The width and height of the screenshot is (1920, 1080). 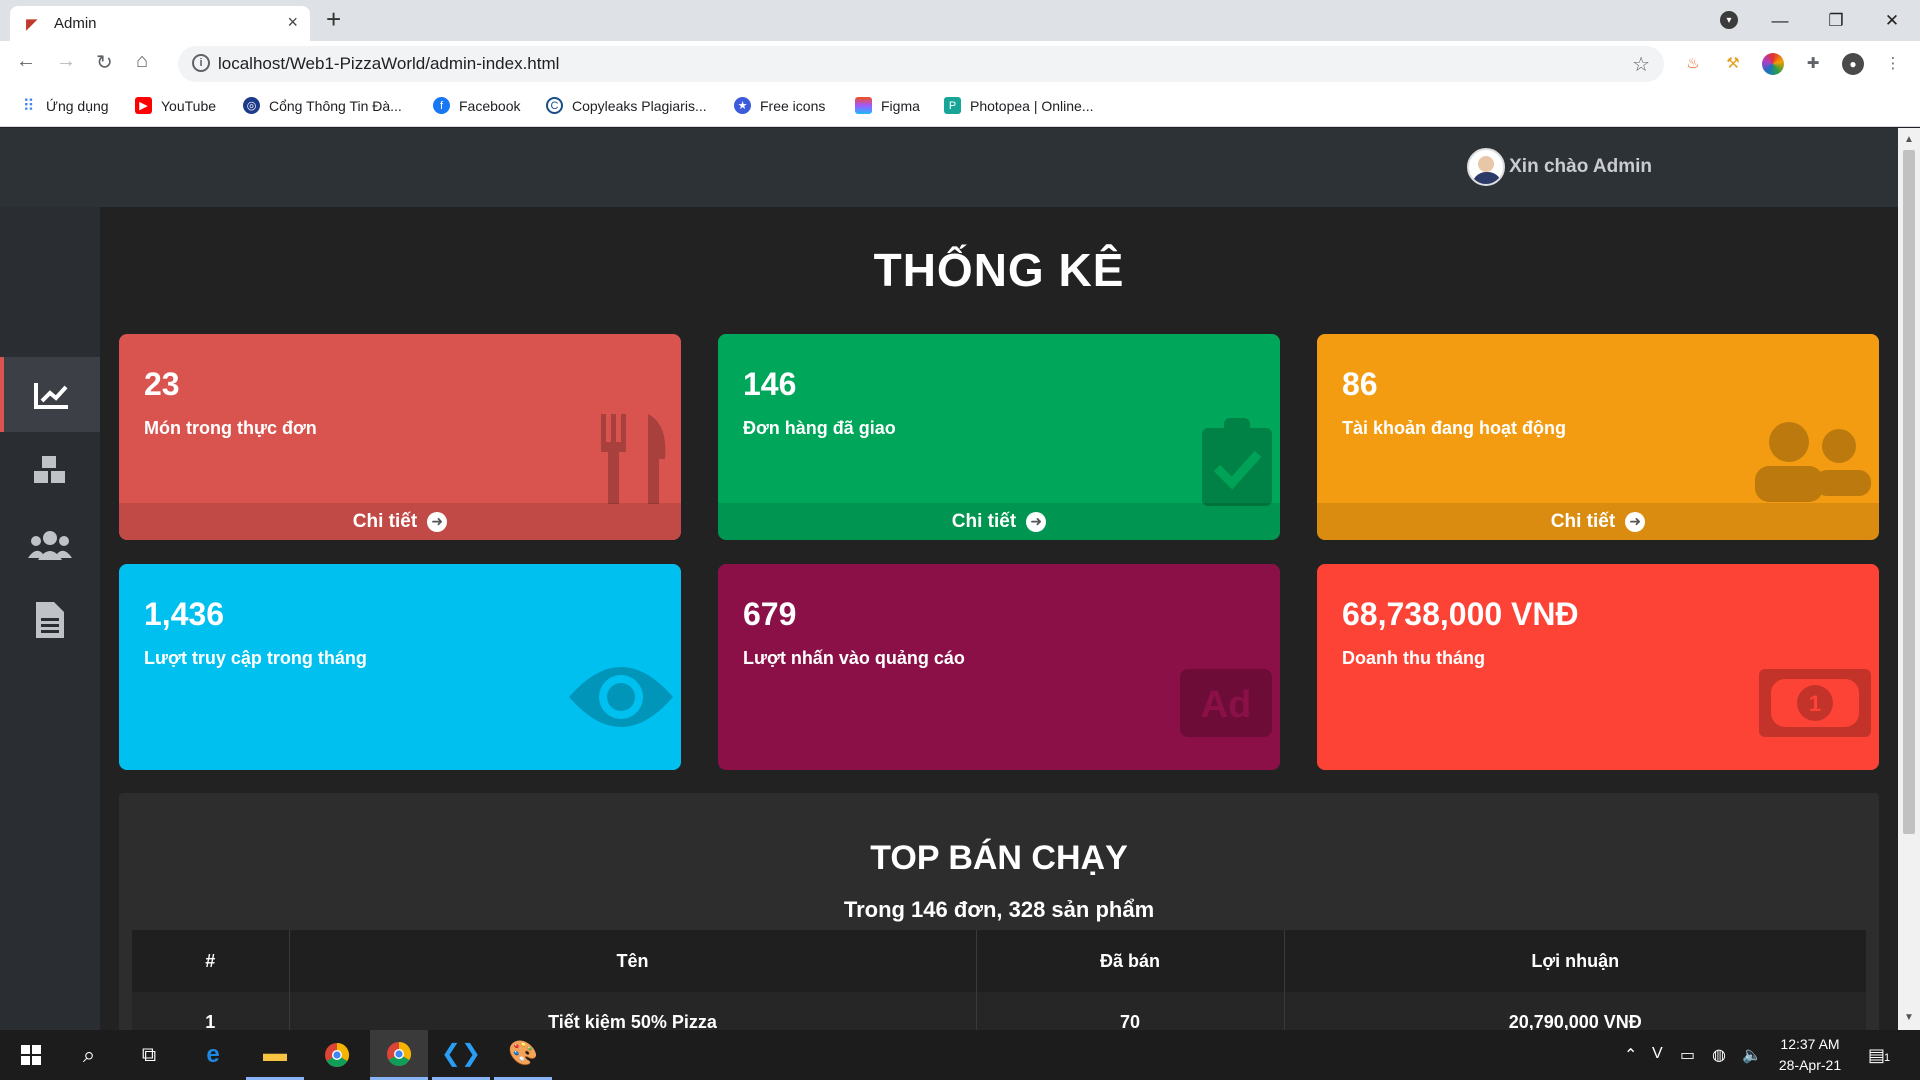 I want to click on bookmark-figma: Figma, so click(x=887, y=105).